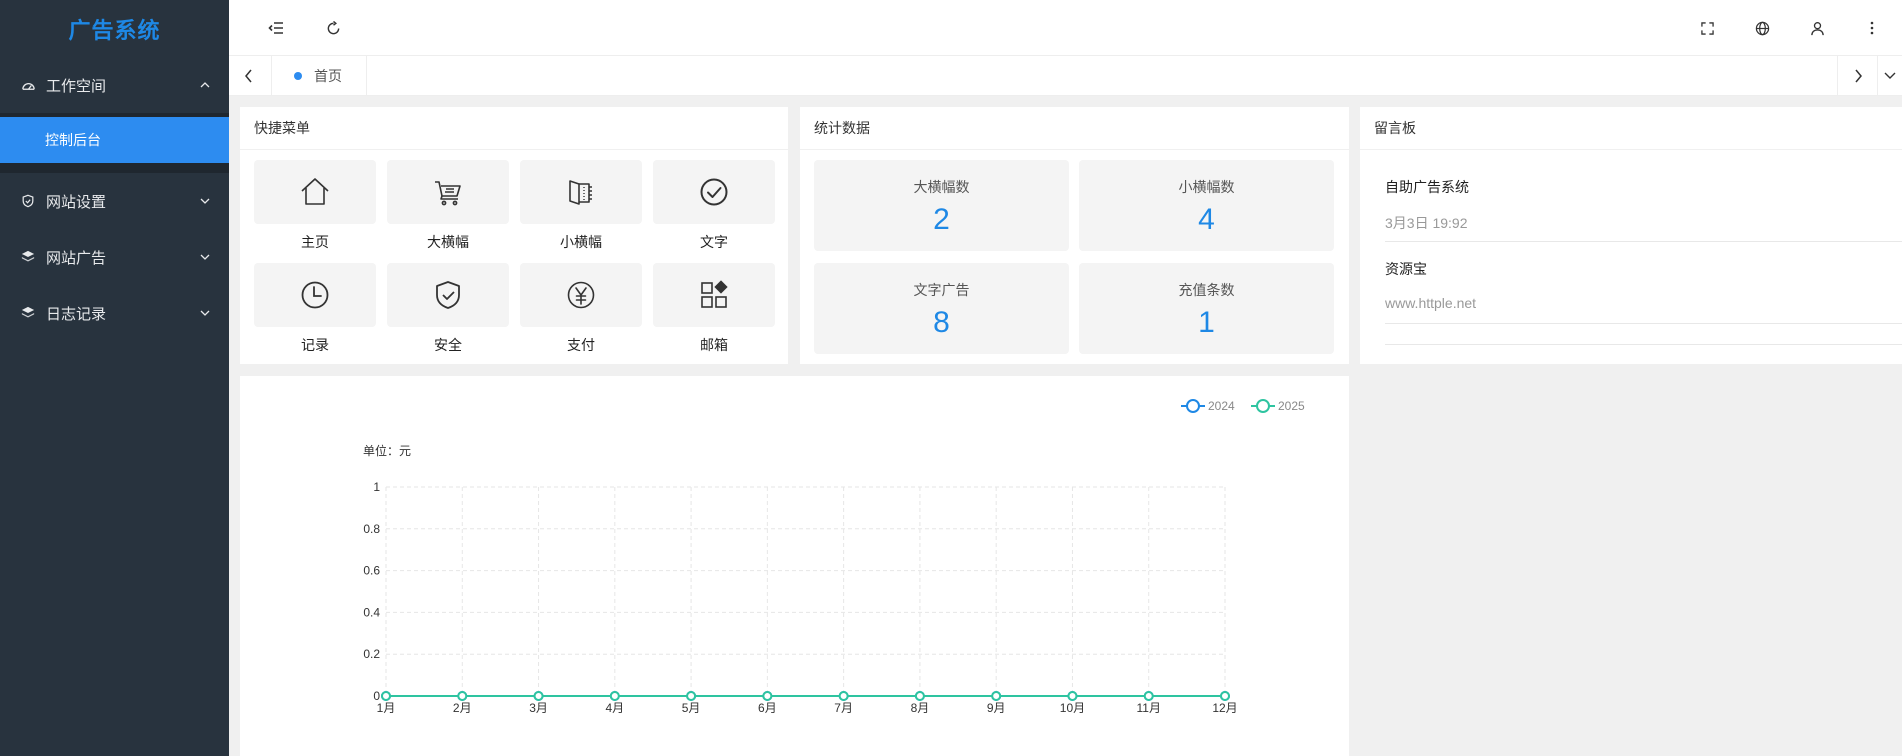 This screenshot has width=1902, height=756. I want to click on menu-fold-icon, so click(276, 28).